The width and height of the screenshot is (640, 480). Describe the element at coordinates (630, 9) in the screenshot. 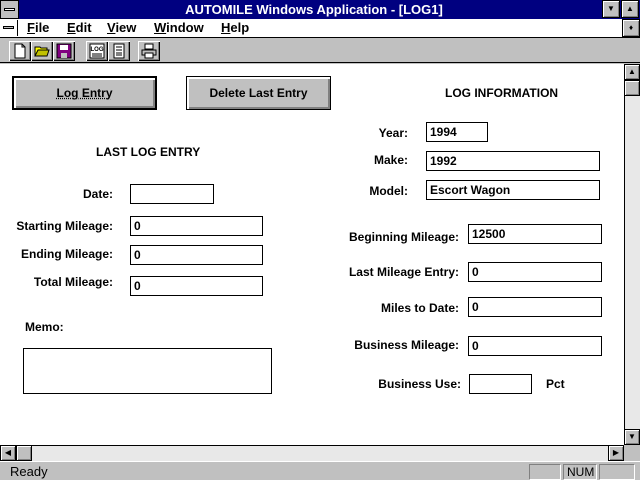

I see `maximize-button: ▲` at that location.